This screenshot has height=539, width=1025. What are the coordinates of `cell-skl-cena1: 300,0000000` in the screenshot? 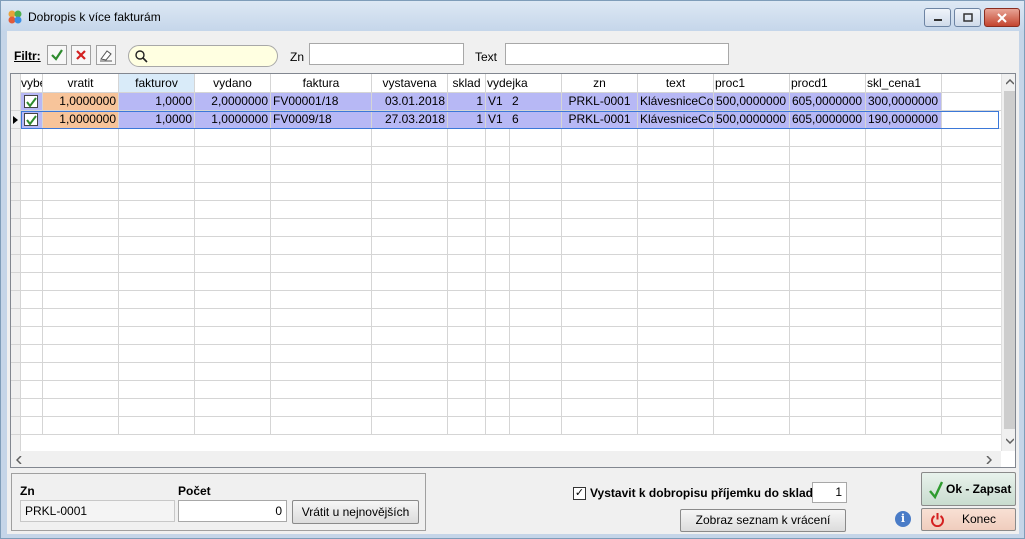 It's located at (904, 102).